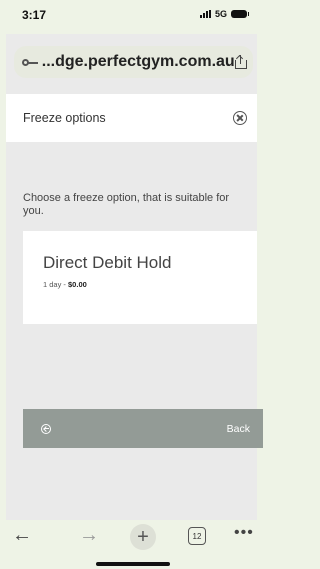  What do you see at coordinates (56, 284) in the screenshot?
I see `option-duration: 1 day -` at bounding box center [56, 284].